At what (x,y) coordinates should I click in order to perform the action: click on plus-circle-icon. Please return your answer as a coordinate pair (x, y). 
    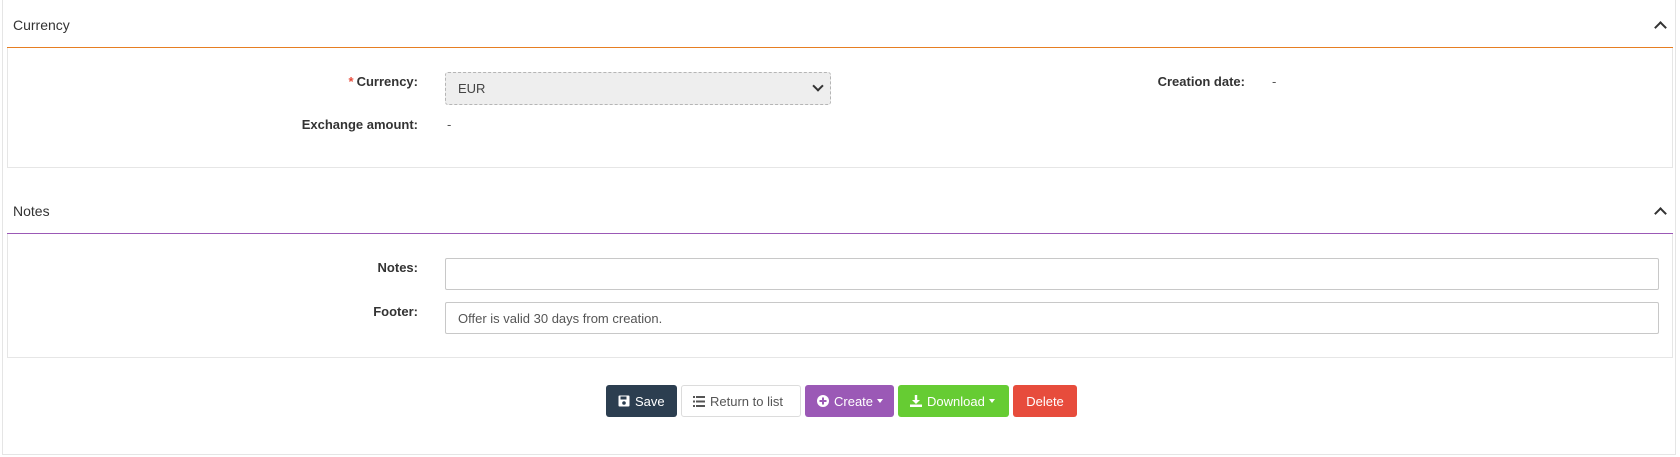
    Looking at the image, I should click on (823, 401).